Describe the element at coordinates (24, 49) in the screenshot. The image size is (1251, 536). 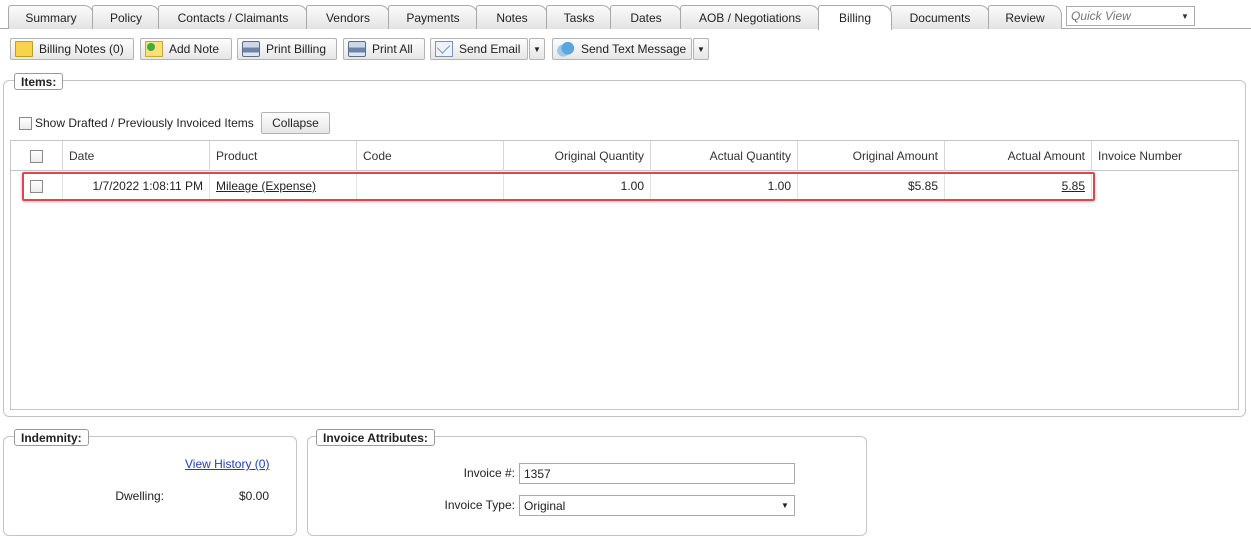
I see `note-icon` at that location.